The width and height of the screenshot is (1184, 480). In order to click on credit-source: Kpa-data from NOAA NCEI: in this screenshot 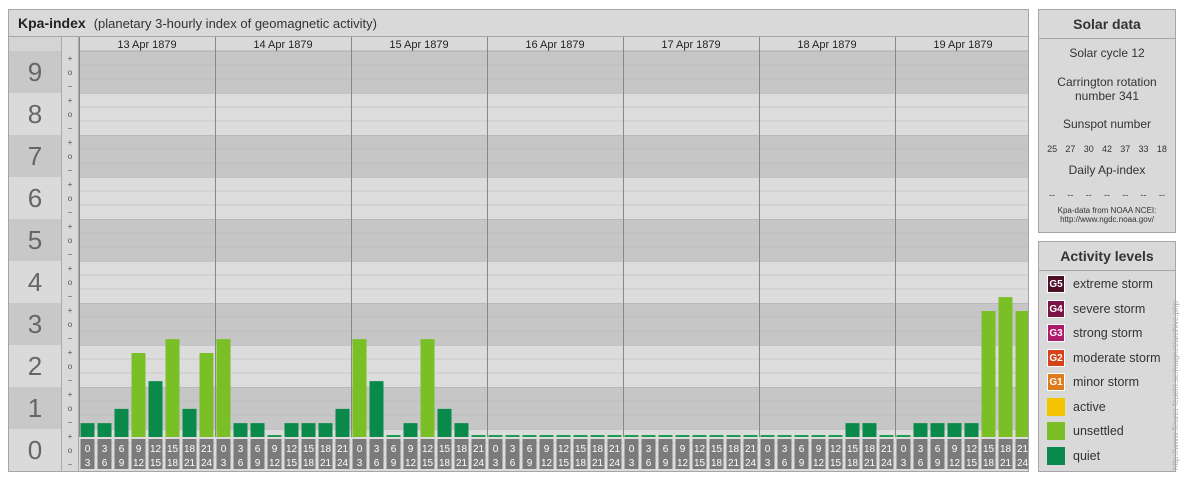, I will do `click(1107, 210)`.